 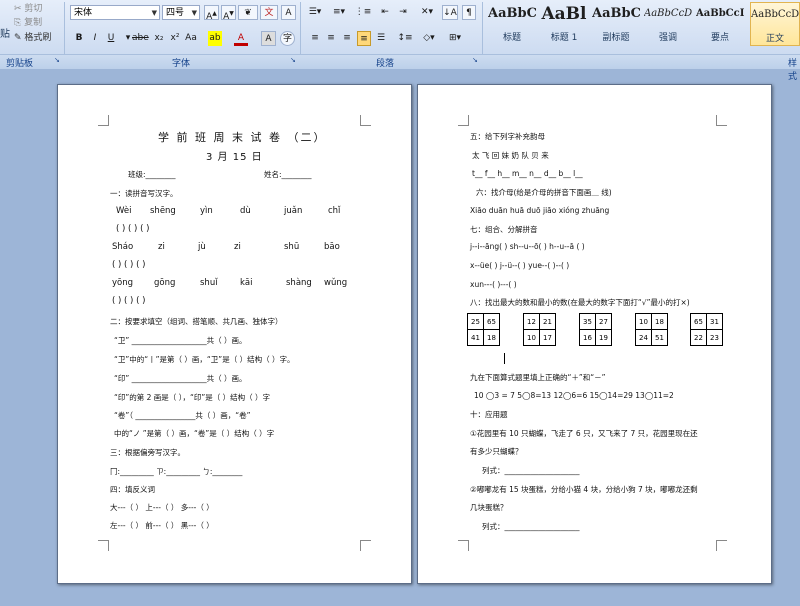 I want to click on grow-font-button: A▲, so click(x=211, y=13).